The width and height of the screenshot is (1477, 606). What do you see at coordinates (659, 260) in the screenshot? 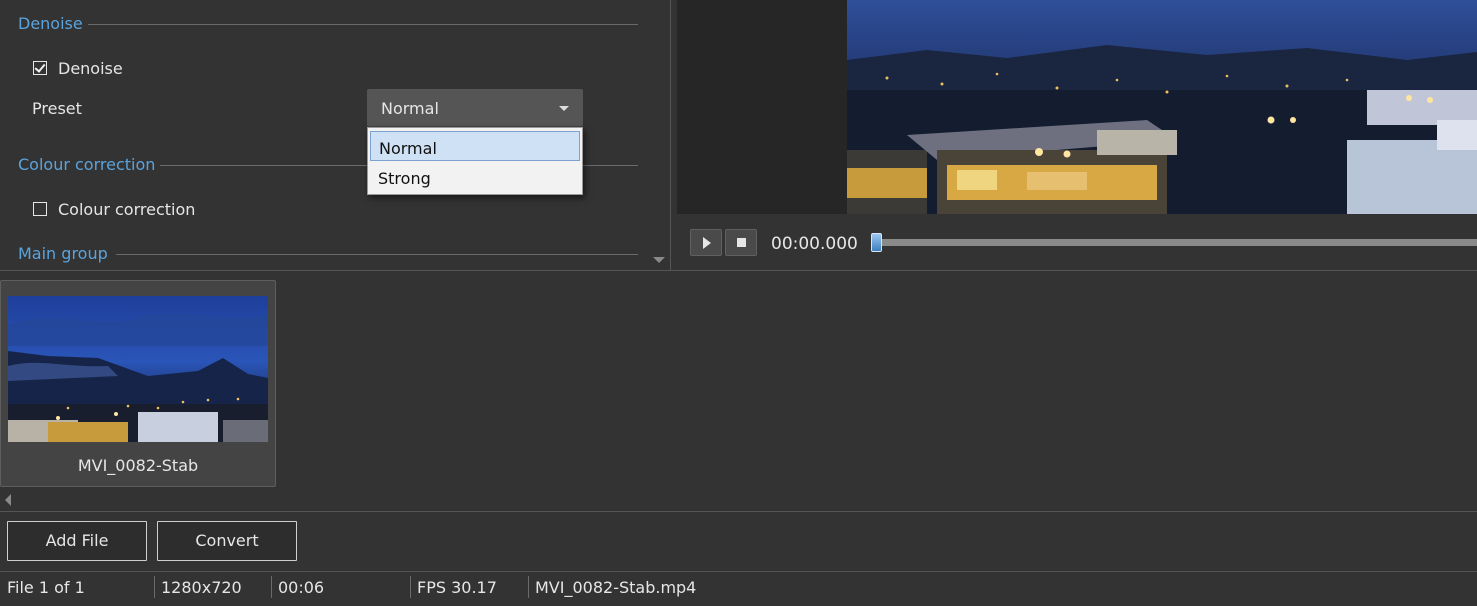
I see `scroll-down-arrow-icon` at bounding box center [659, 260].